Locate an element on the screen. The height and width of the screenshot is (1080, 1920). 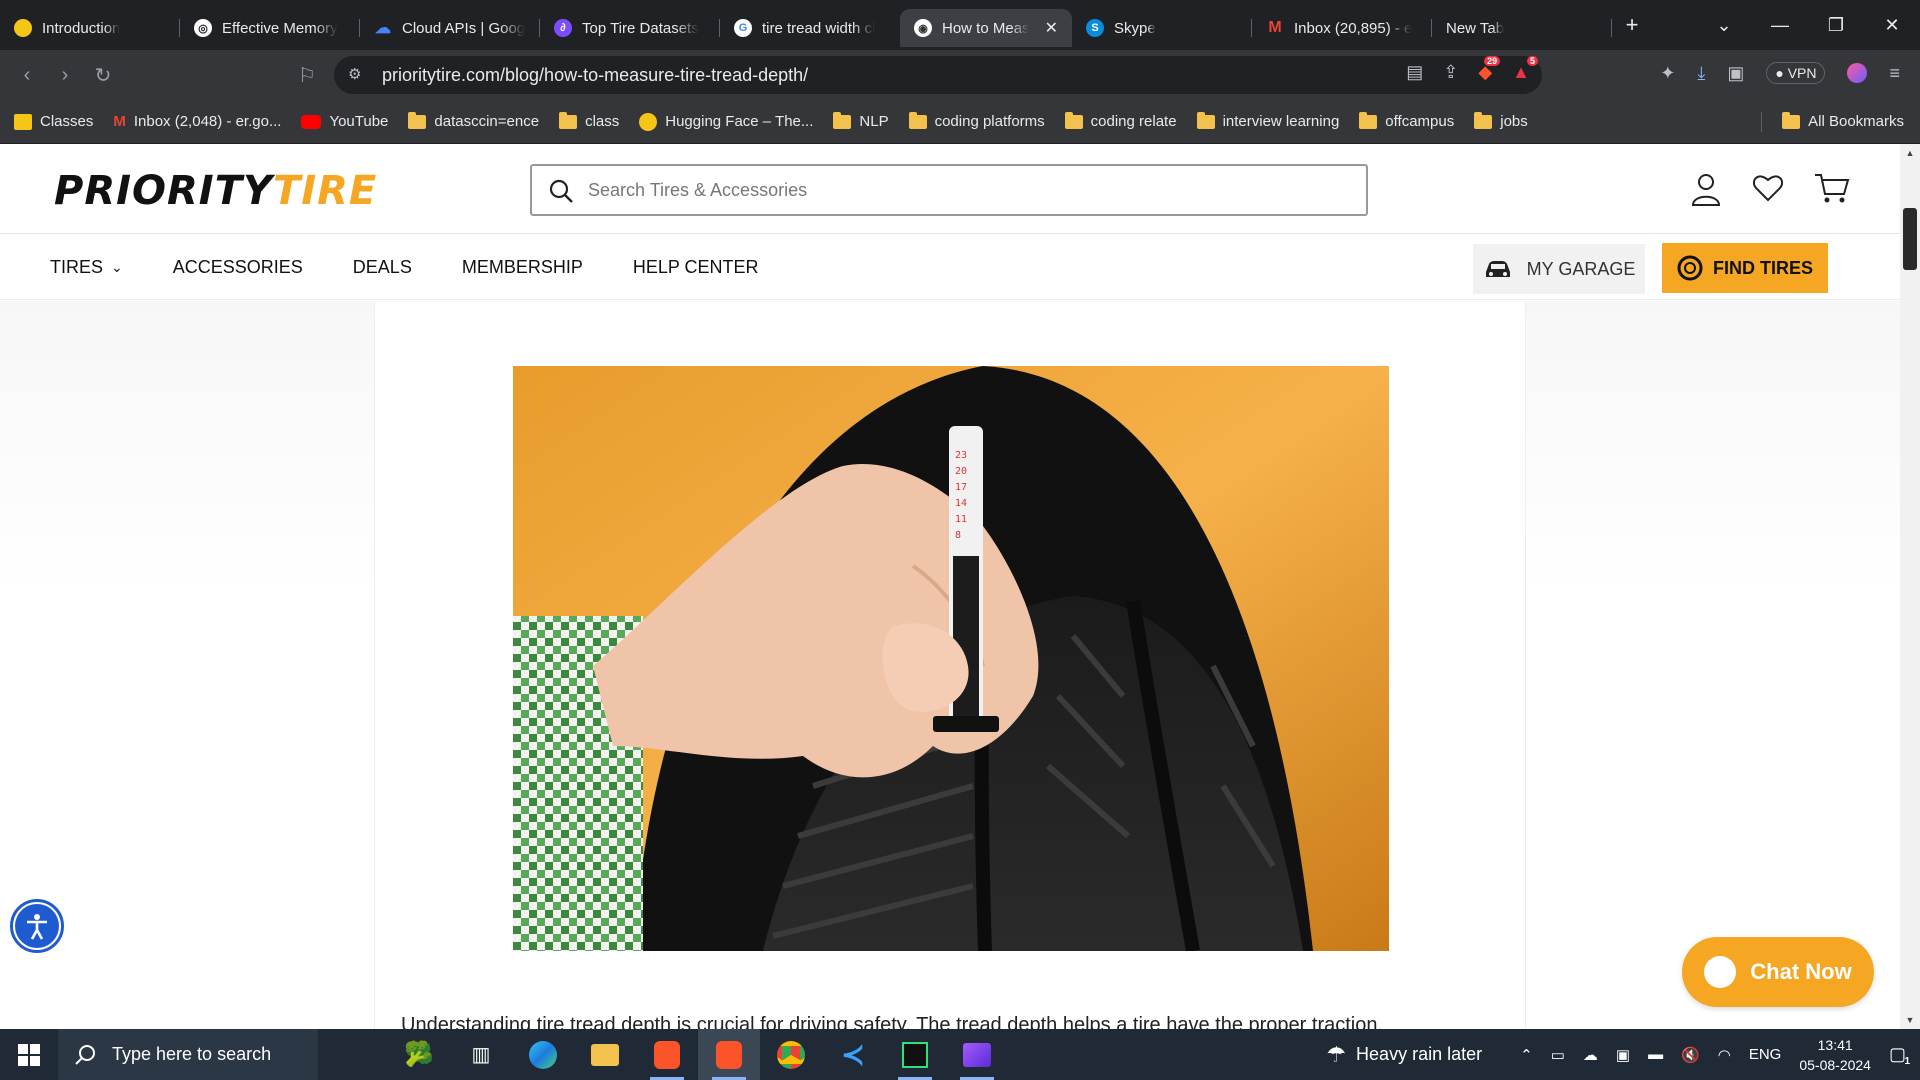
page-scrollbar: ▲ ▼ is located at coordinates (1910, 586).